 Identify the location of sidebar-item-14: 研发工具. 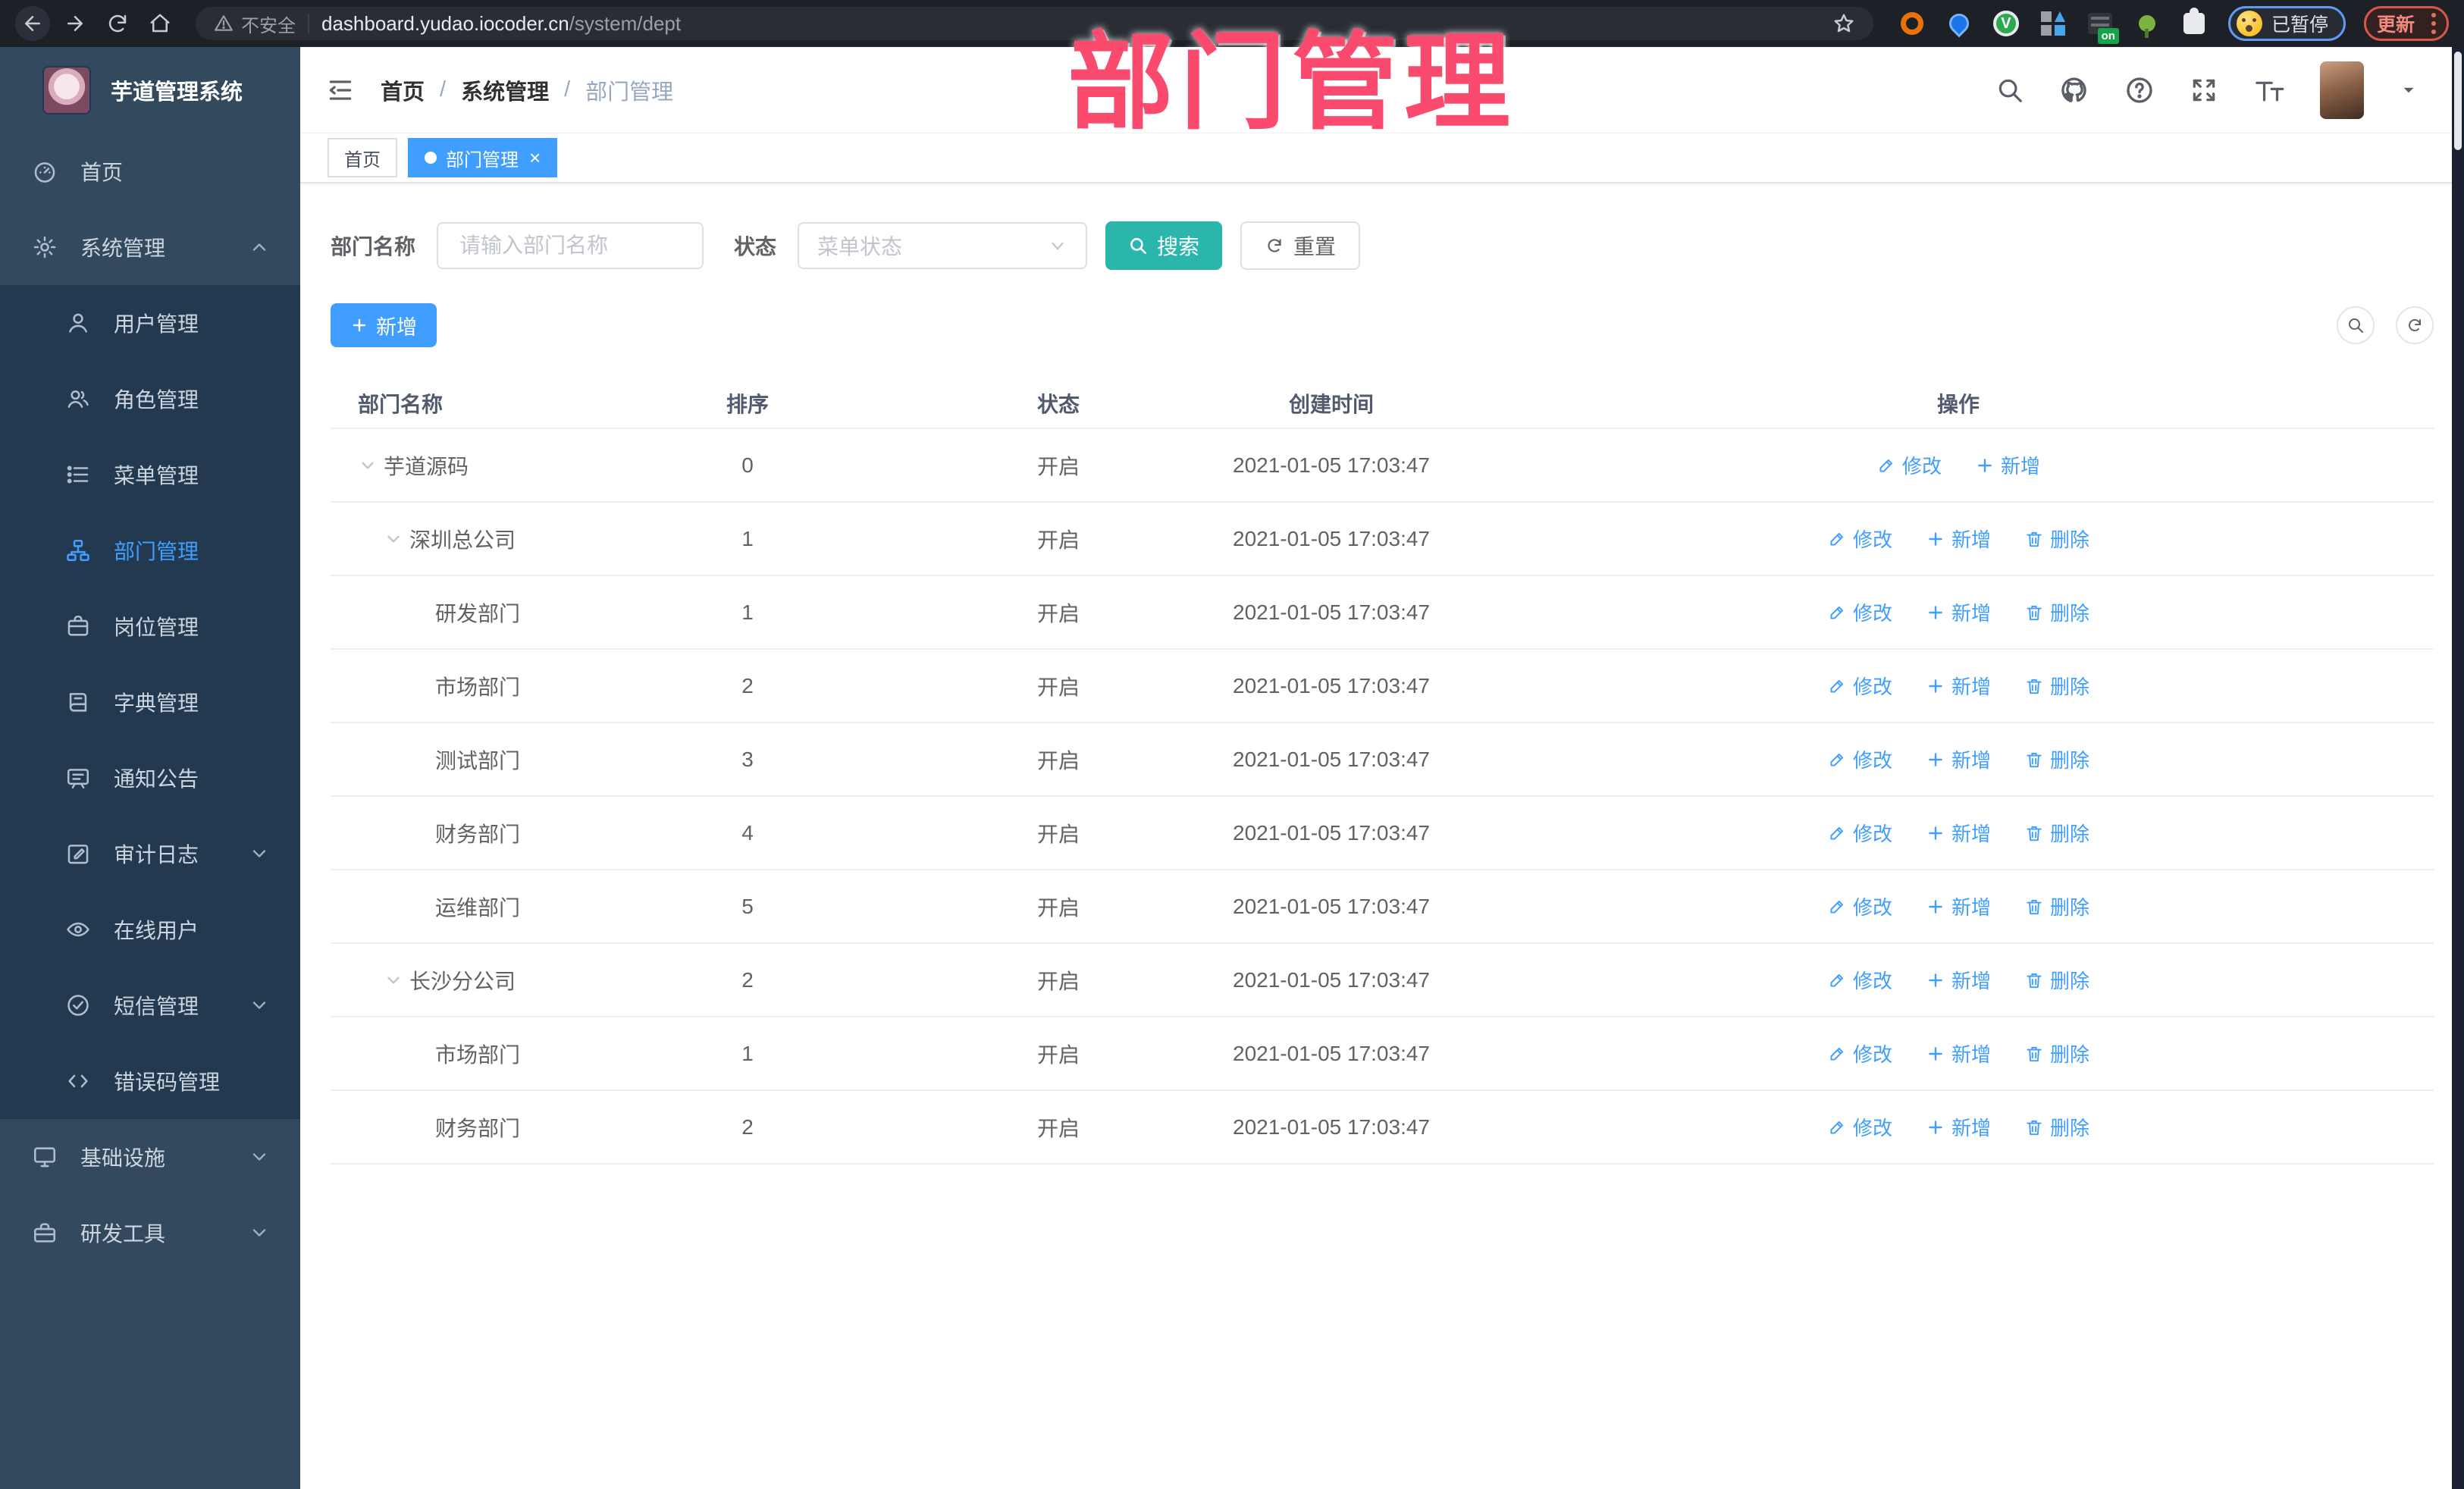
(150, 1233).